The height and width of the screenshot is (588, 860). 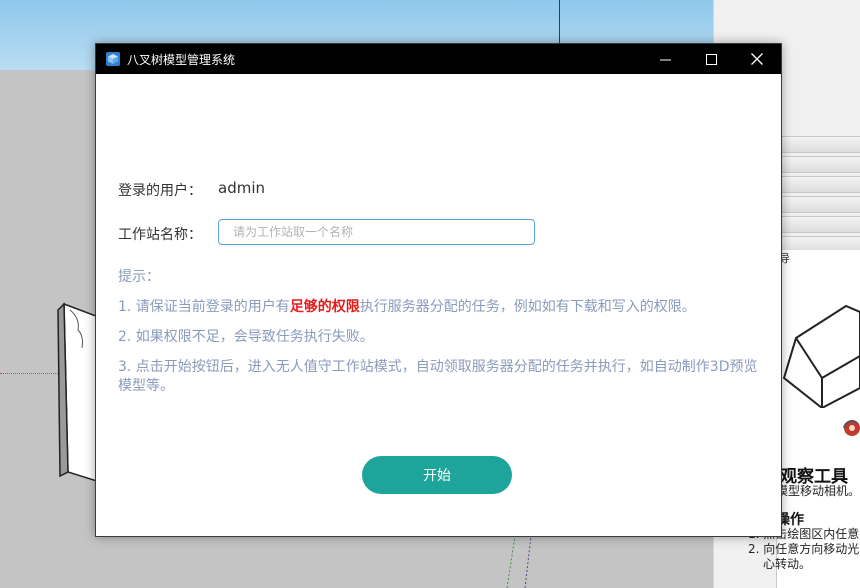 I want to click on tray-panel-headers, so click(x=818, y=196).